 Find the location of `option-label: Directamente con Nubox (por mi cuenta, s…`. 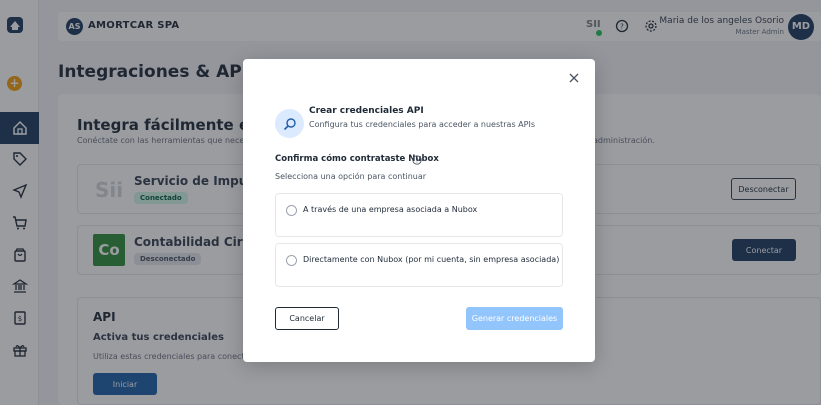

option-label: Directamente con Nubox (por mi cuenta, s… is located at coordinates (431, 259).